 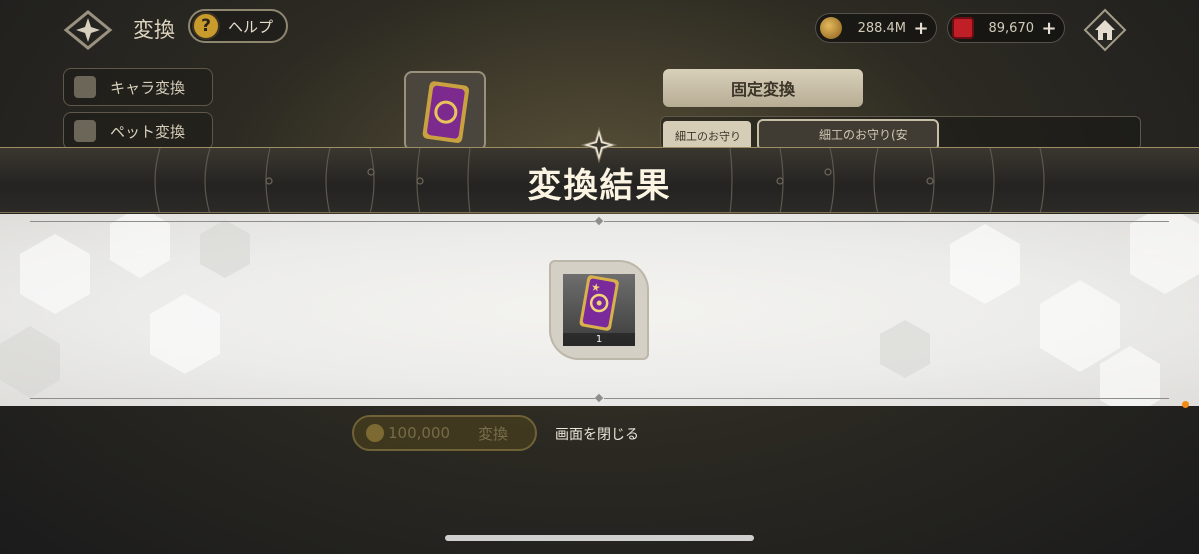 What do you see at coordinates (206, 26) in the screenshot?
I see `help-icon: ?` at bounding box center [206, 26].